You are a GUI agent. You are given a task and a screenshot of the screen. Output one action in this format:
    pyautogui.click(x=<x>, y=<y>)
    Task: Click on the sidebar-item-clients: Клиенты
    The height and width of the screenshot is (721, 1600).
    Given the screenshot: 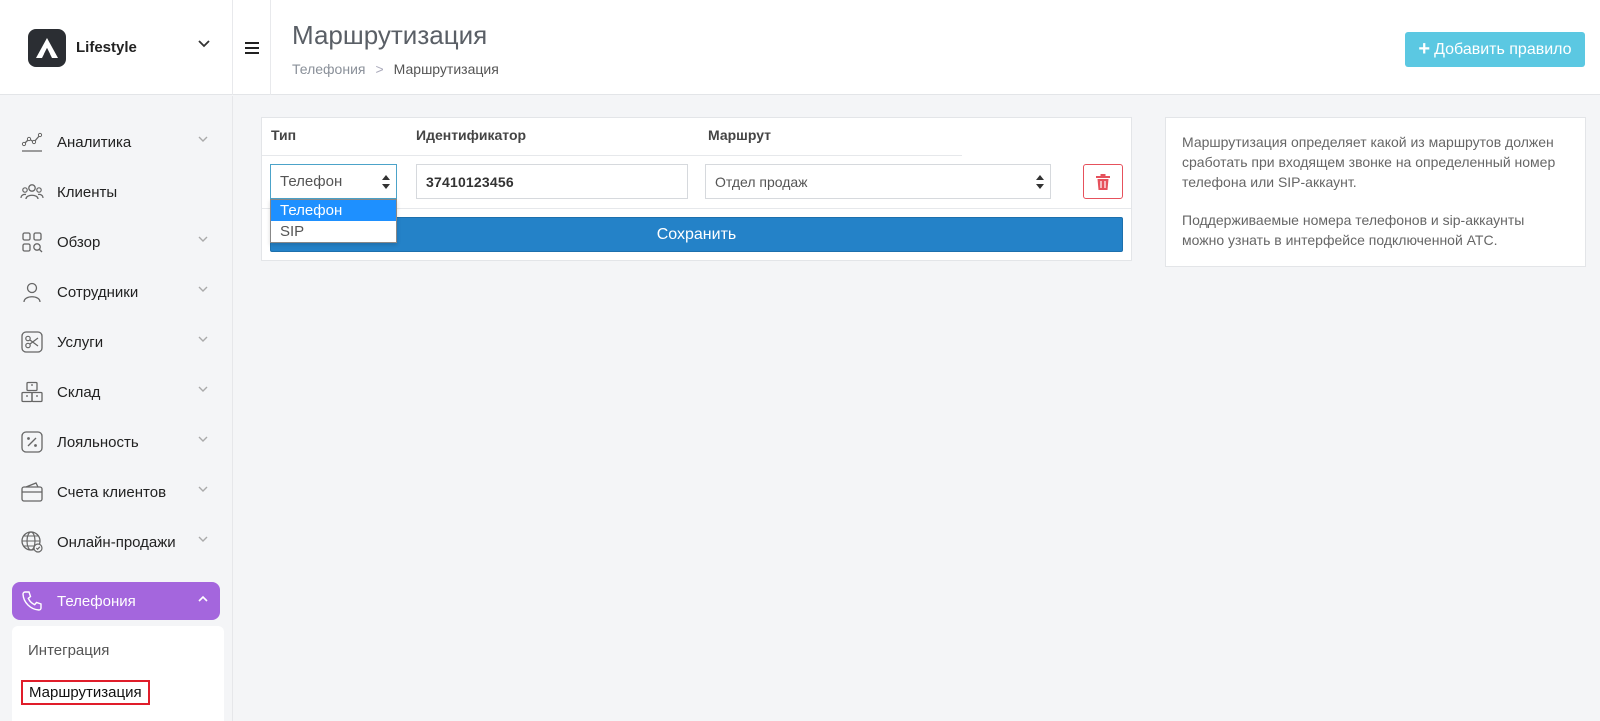 What is the action you would take?
    pyautogui.click(x=116, y=192)
    